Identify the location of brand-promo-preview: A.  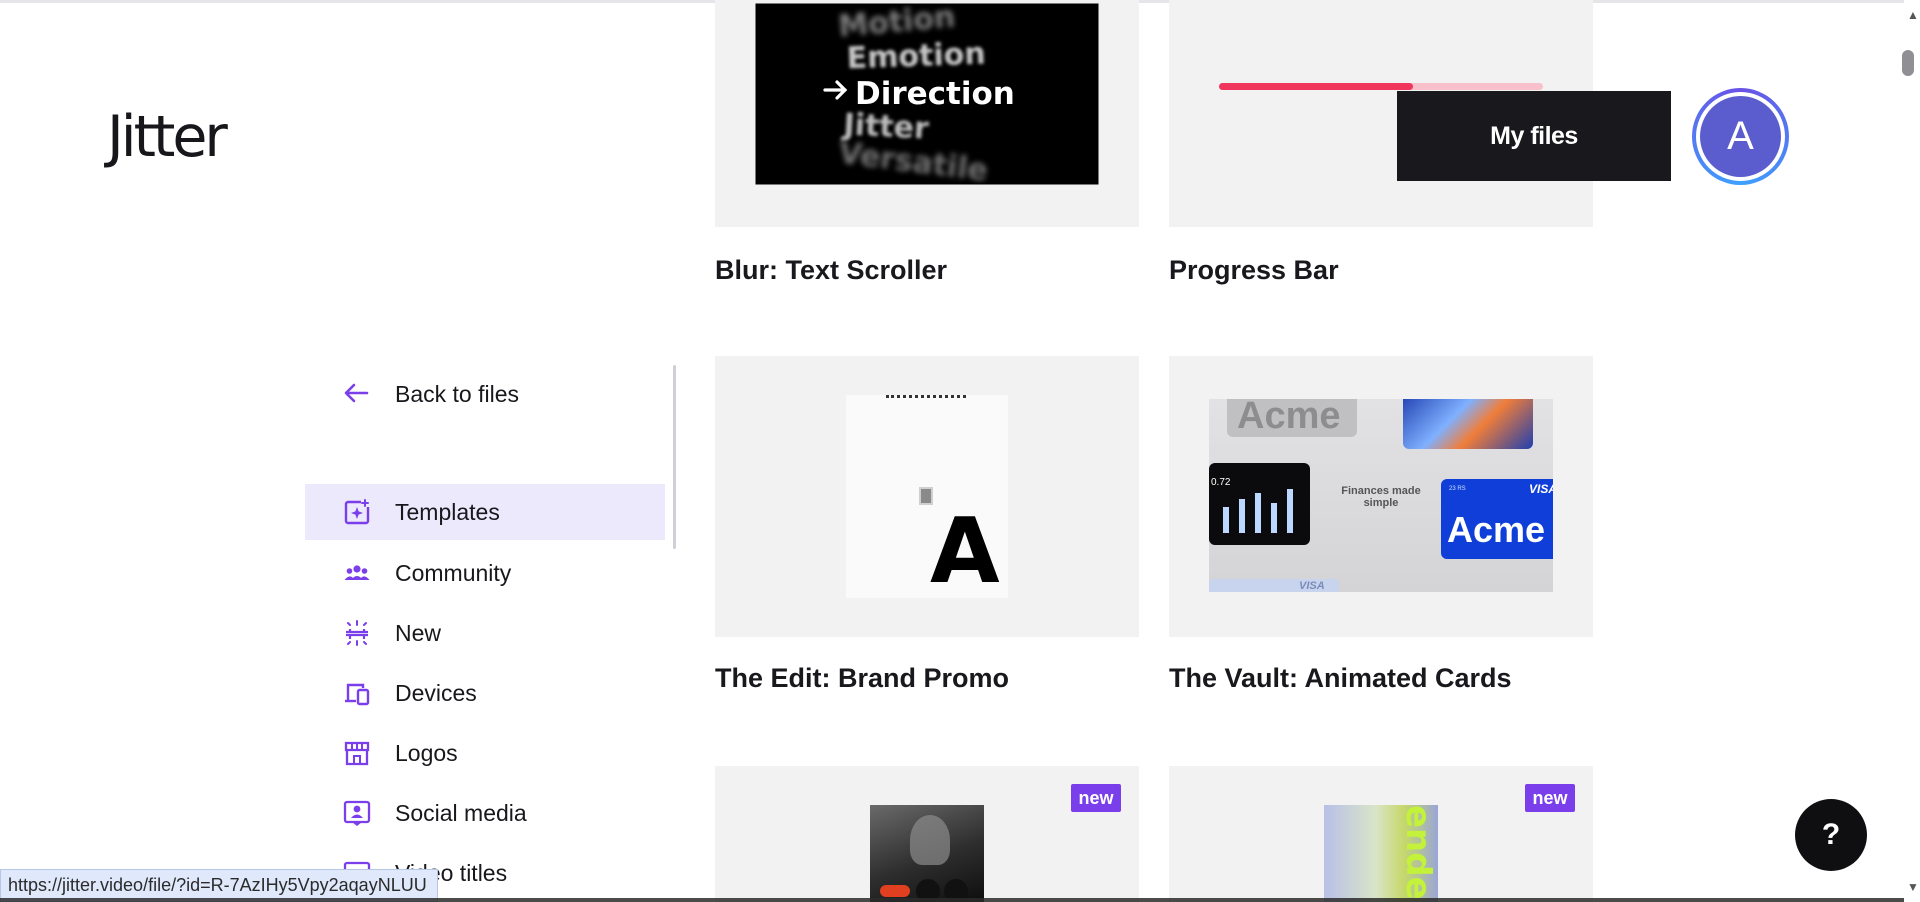
(927, 496).